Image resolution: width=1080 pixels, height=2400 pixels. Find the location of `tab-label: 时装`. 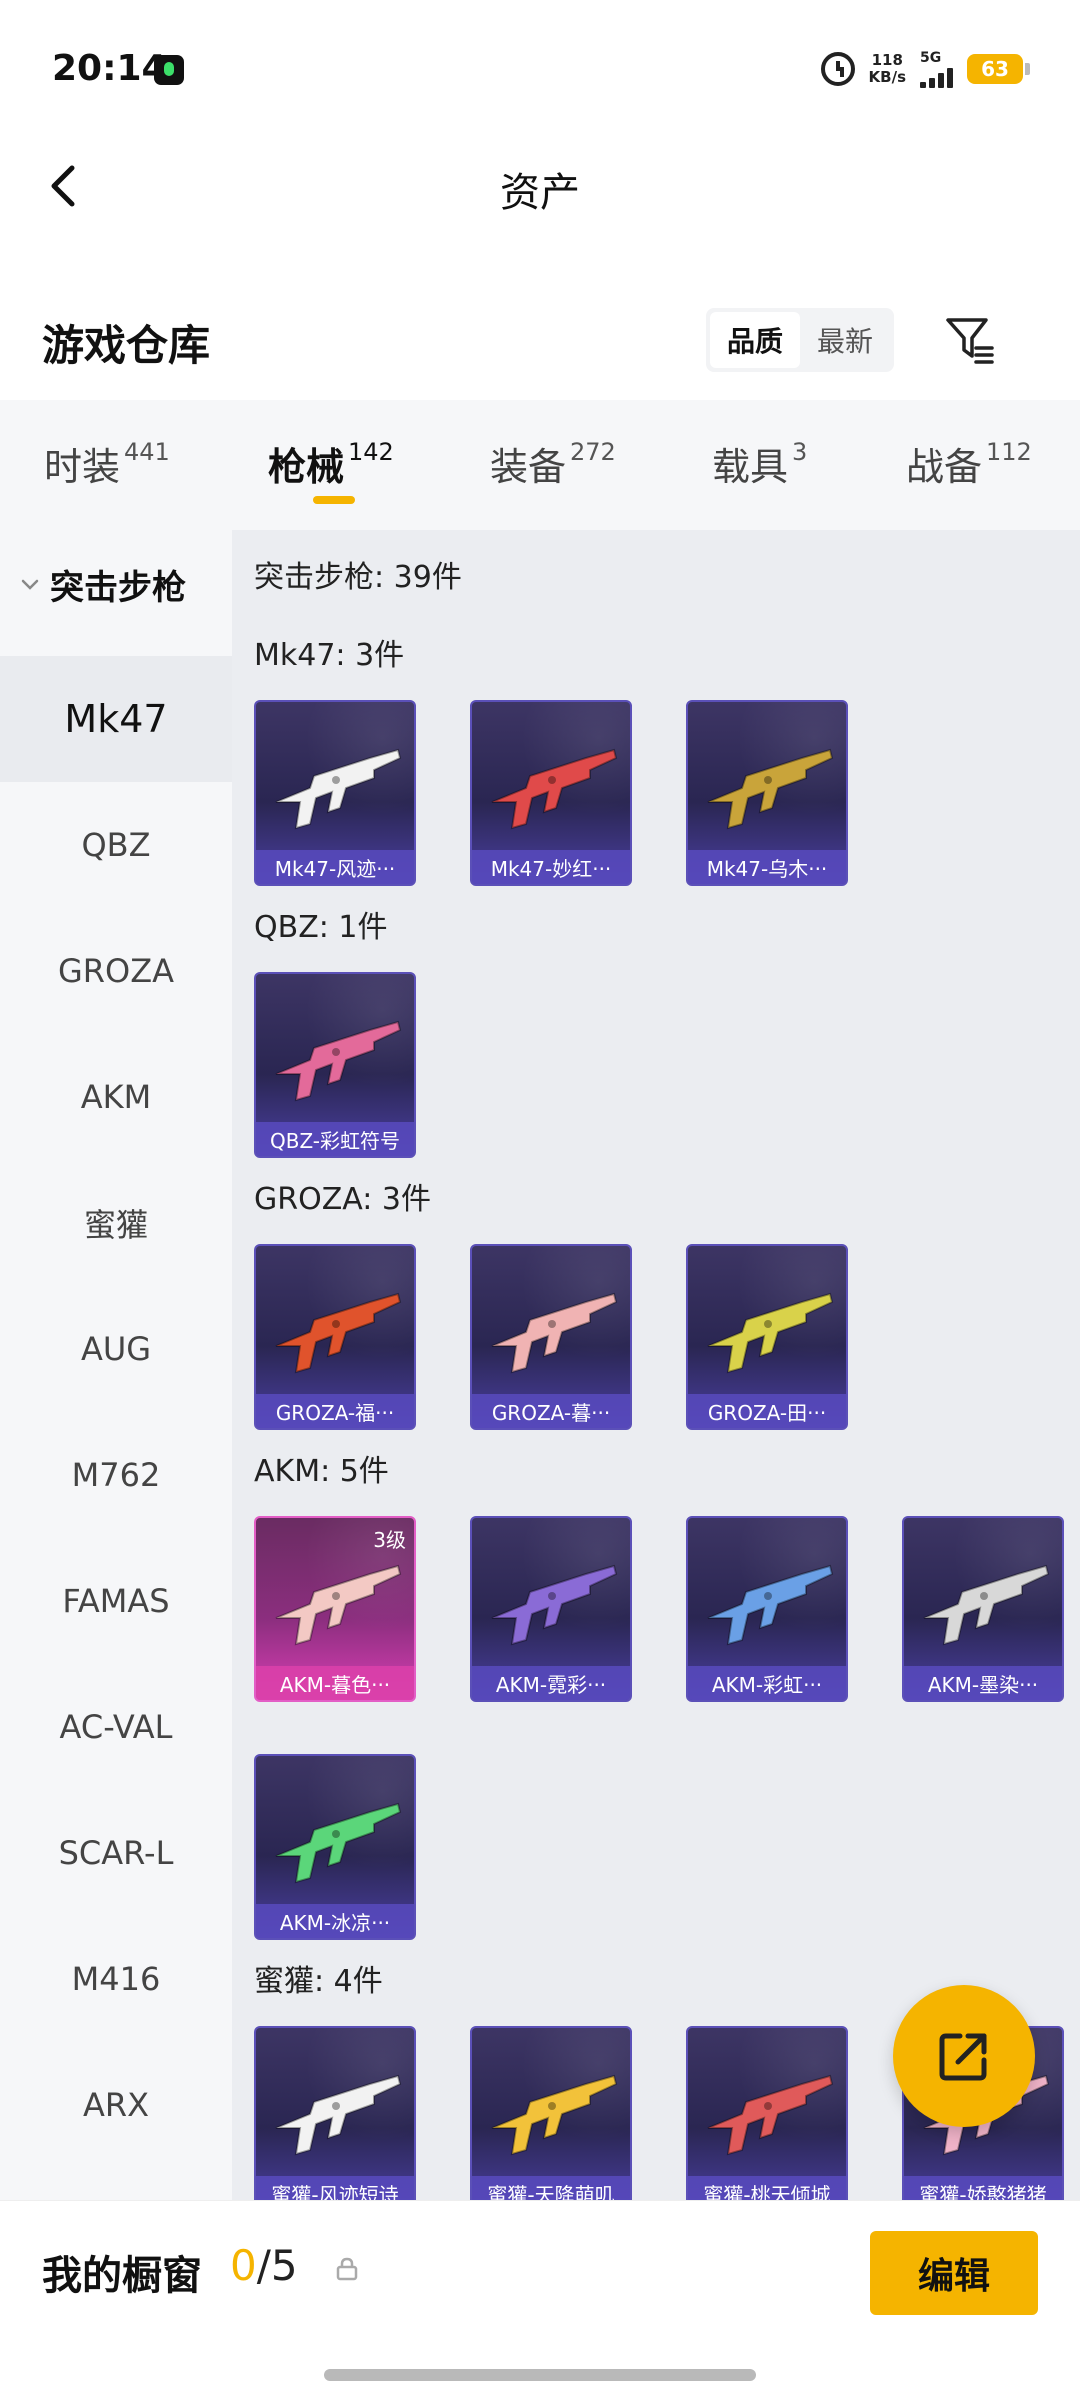

tab-label: 时装 is located at coordinates (82, 467).